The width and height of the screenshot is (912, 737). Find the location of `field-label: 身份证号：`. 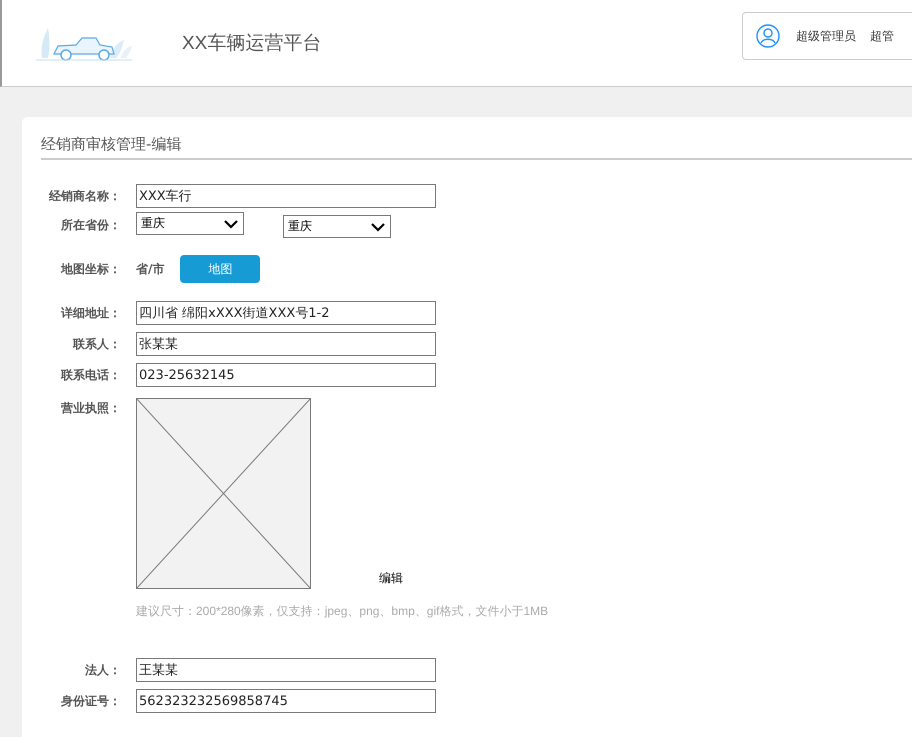

field-label: 身份证号： is located at coordinates (90, 701).